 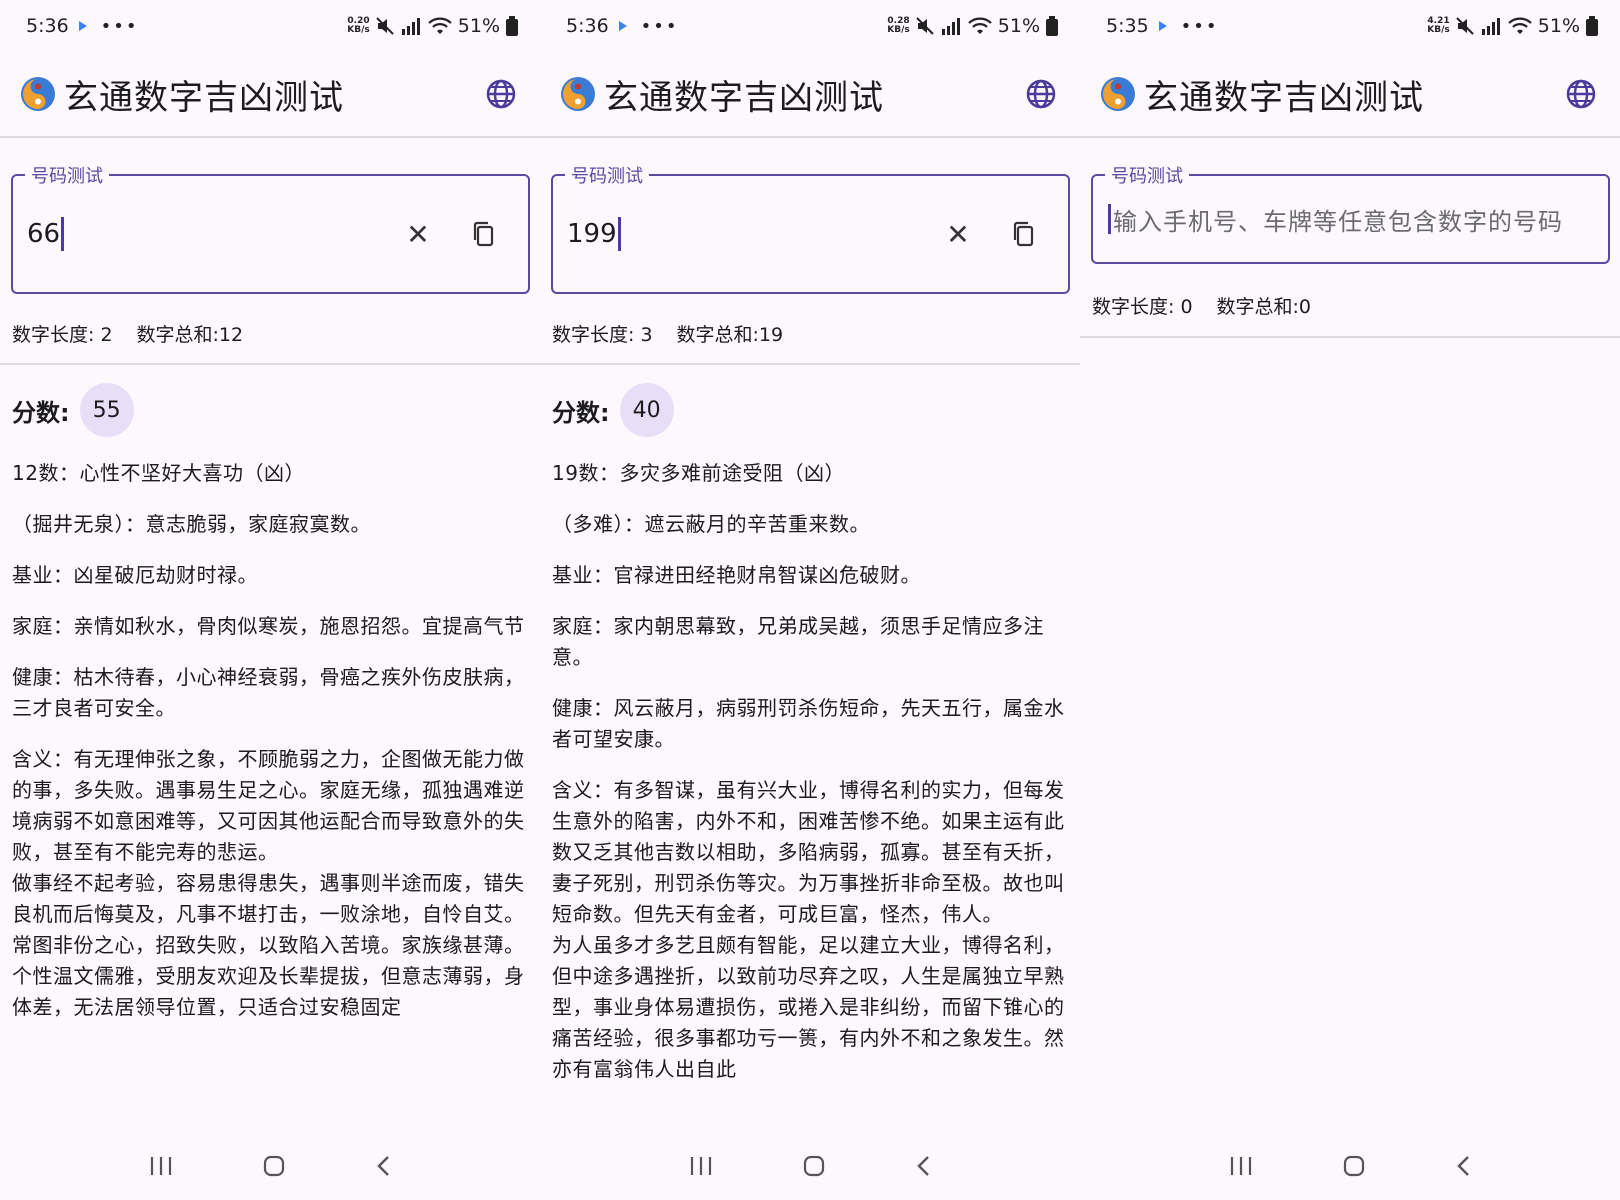 What do you see at coordinates (135, 575) in the screenshot?
I see `result-paragraph: 基业：凶星破厄劫财时禄。` at bounding box center [135, 575].